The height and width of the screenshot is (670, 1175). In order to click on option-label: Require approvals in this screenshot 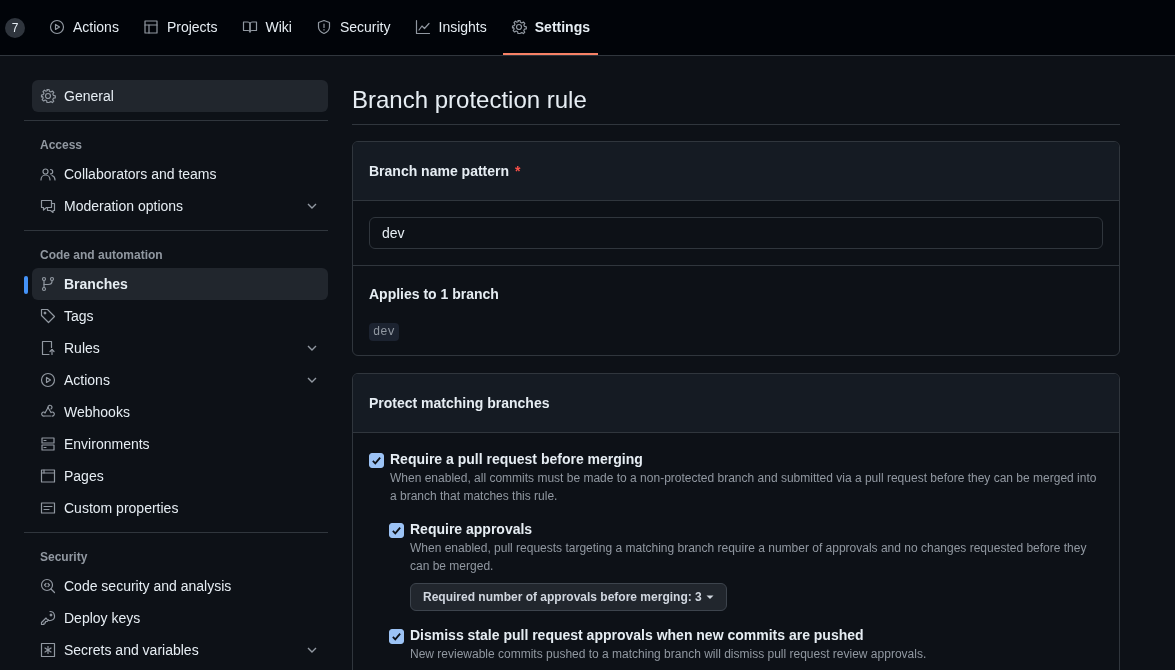, I will do `click(472, 529)`.